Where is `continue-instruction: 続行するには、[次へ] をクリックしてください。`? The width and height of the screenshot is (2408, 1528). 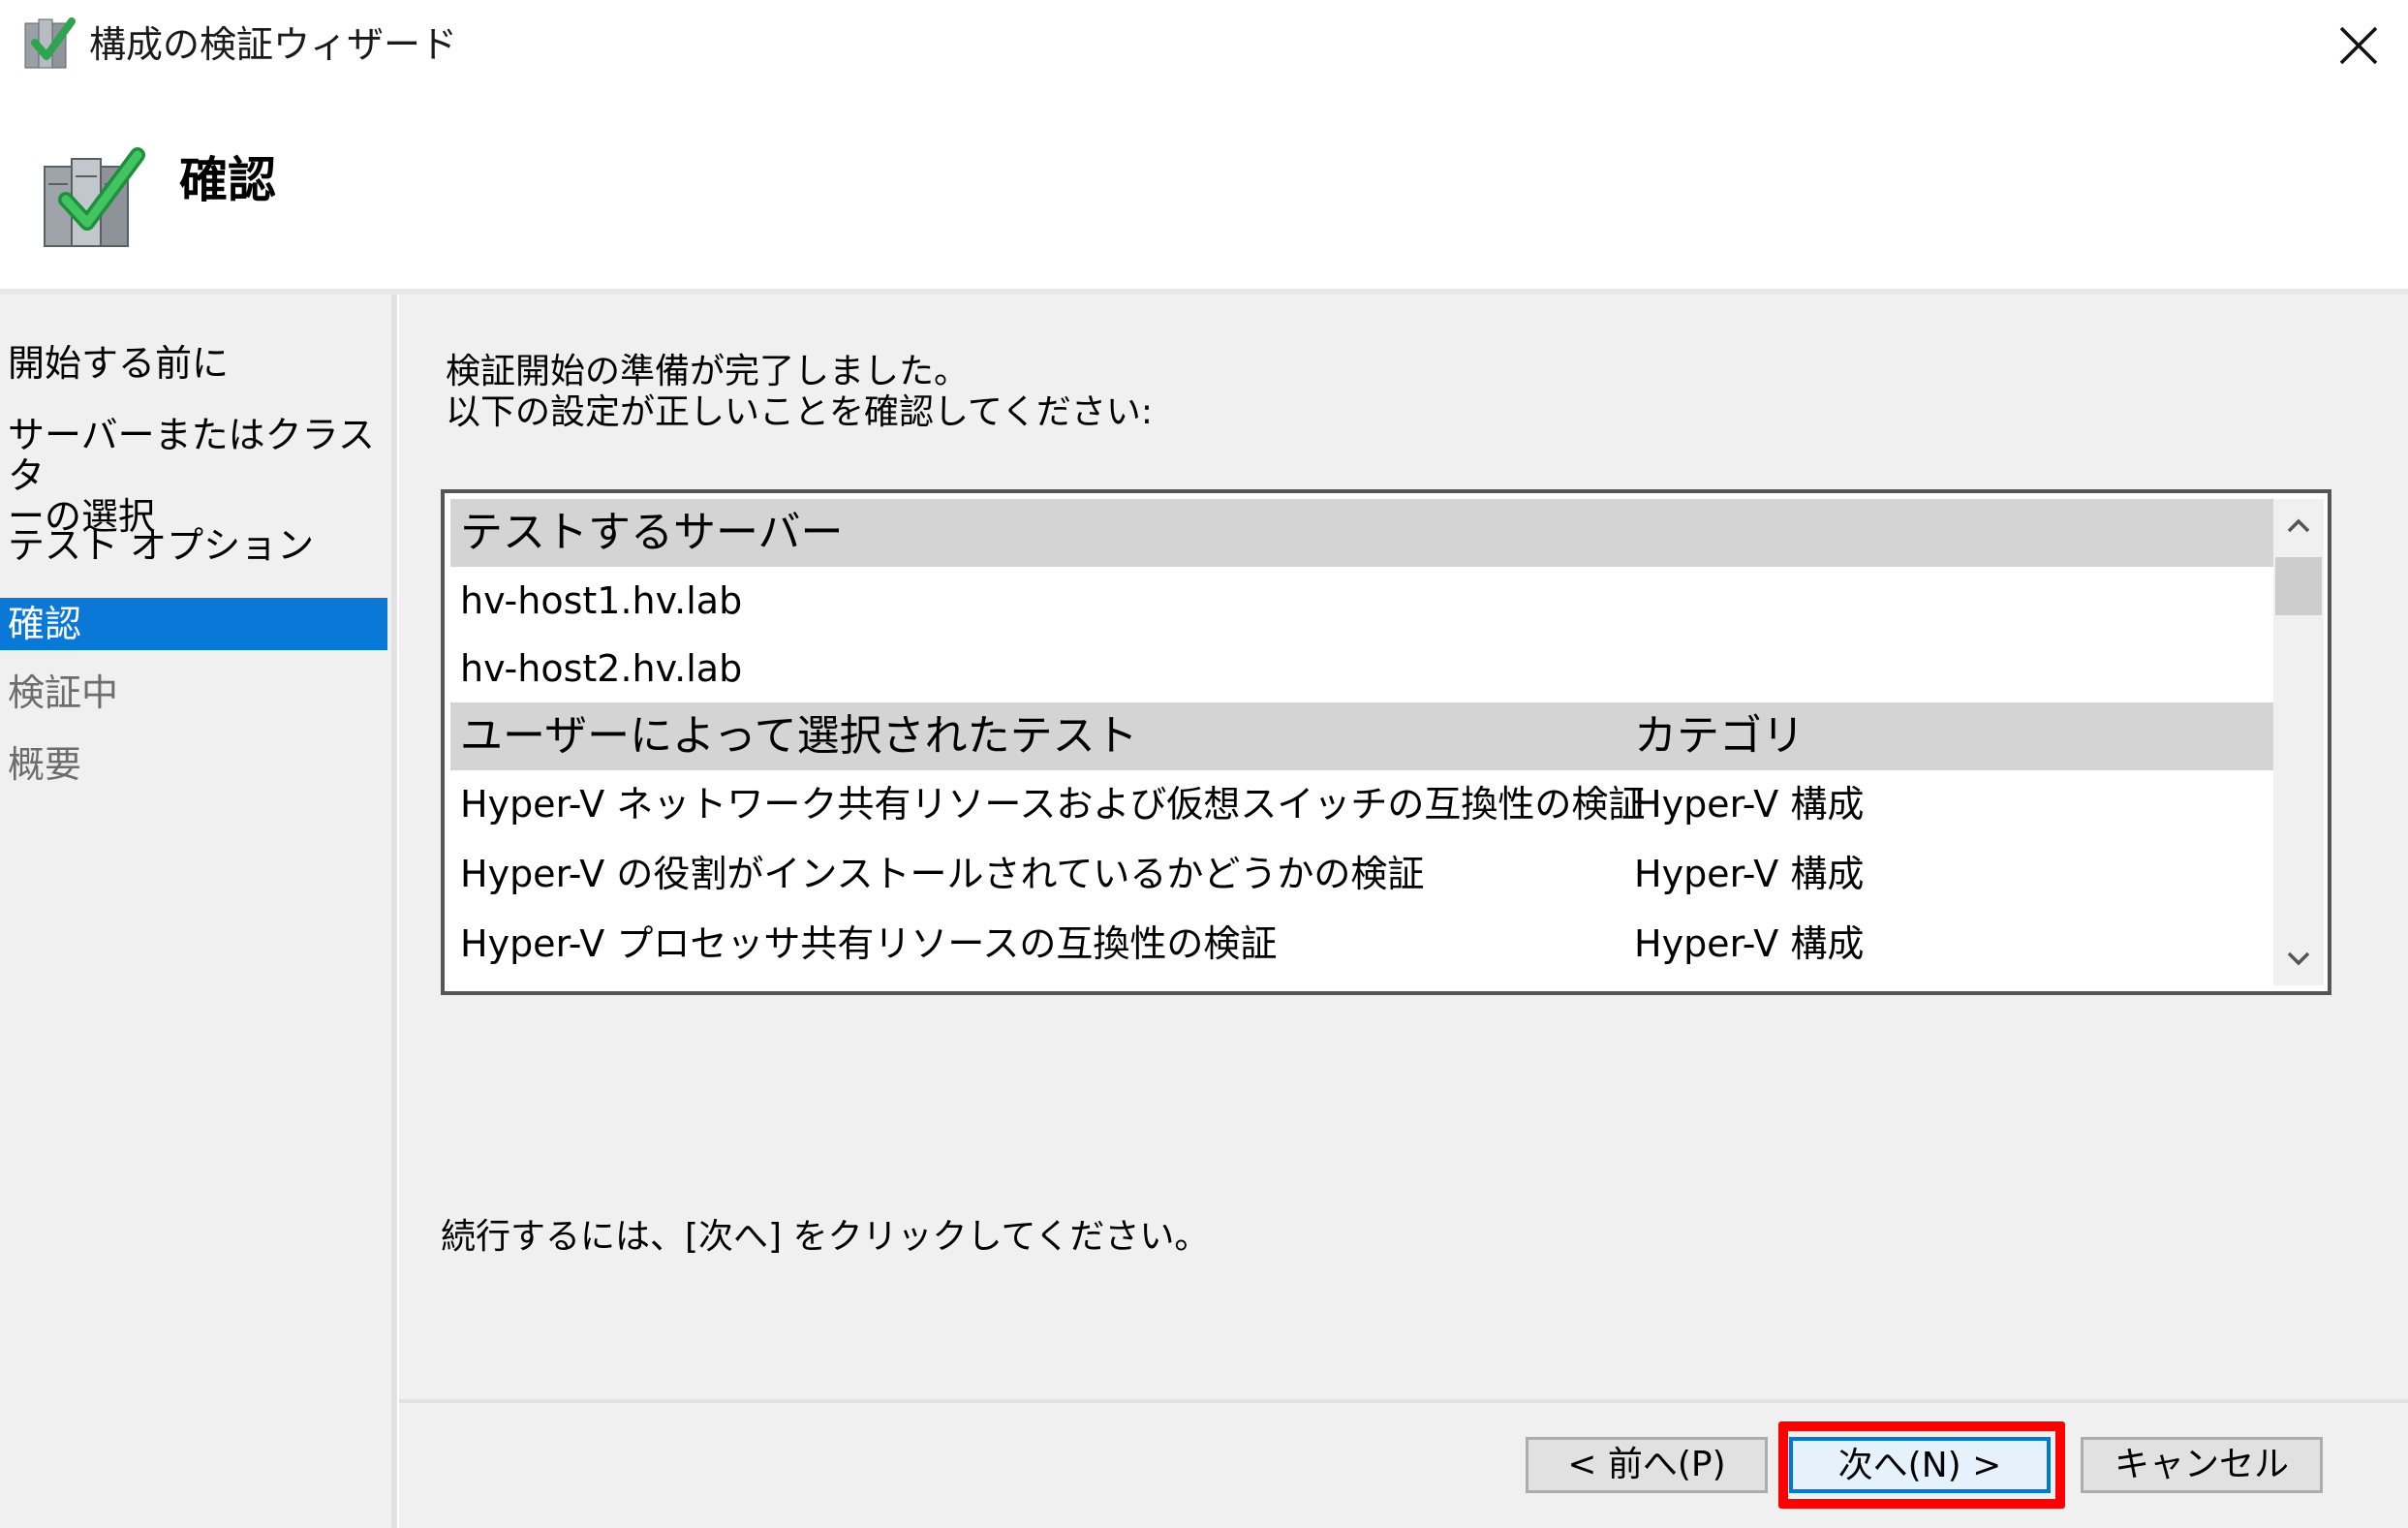 continue-instruction: 続行するには、[次へ] をクリックしてください。 is located at coordinates (825, 1237).